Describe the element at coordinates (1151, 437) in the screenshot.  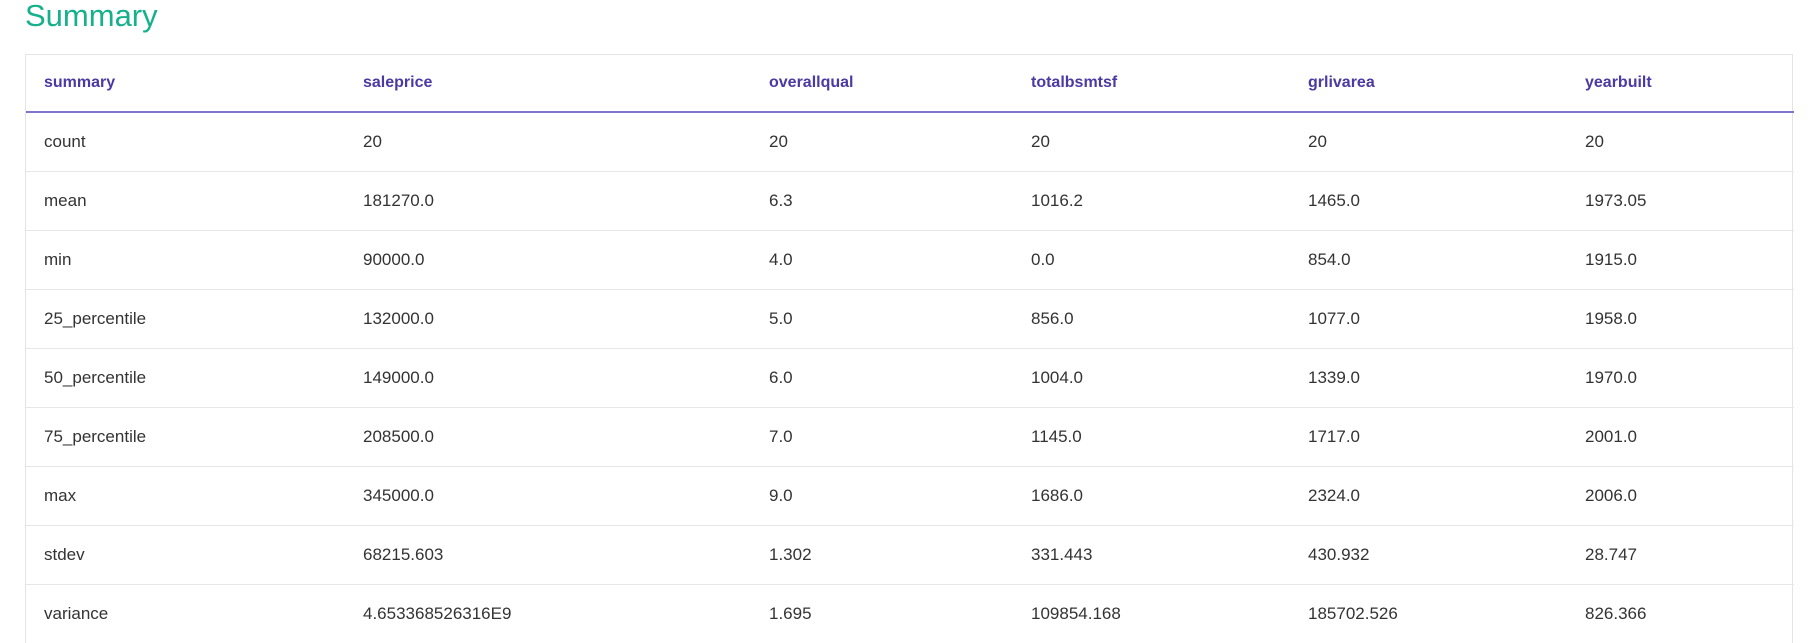
I see `table-cell: 1145.0` at that location.